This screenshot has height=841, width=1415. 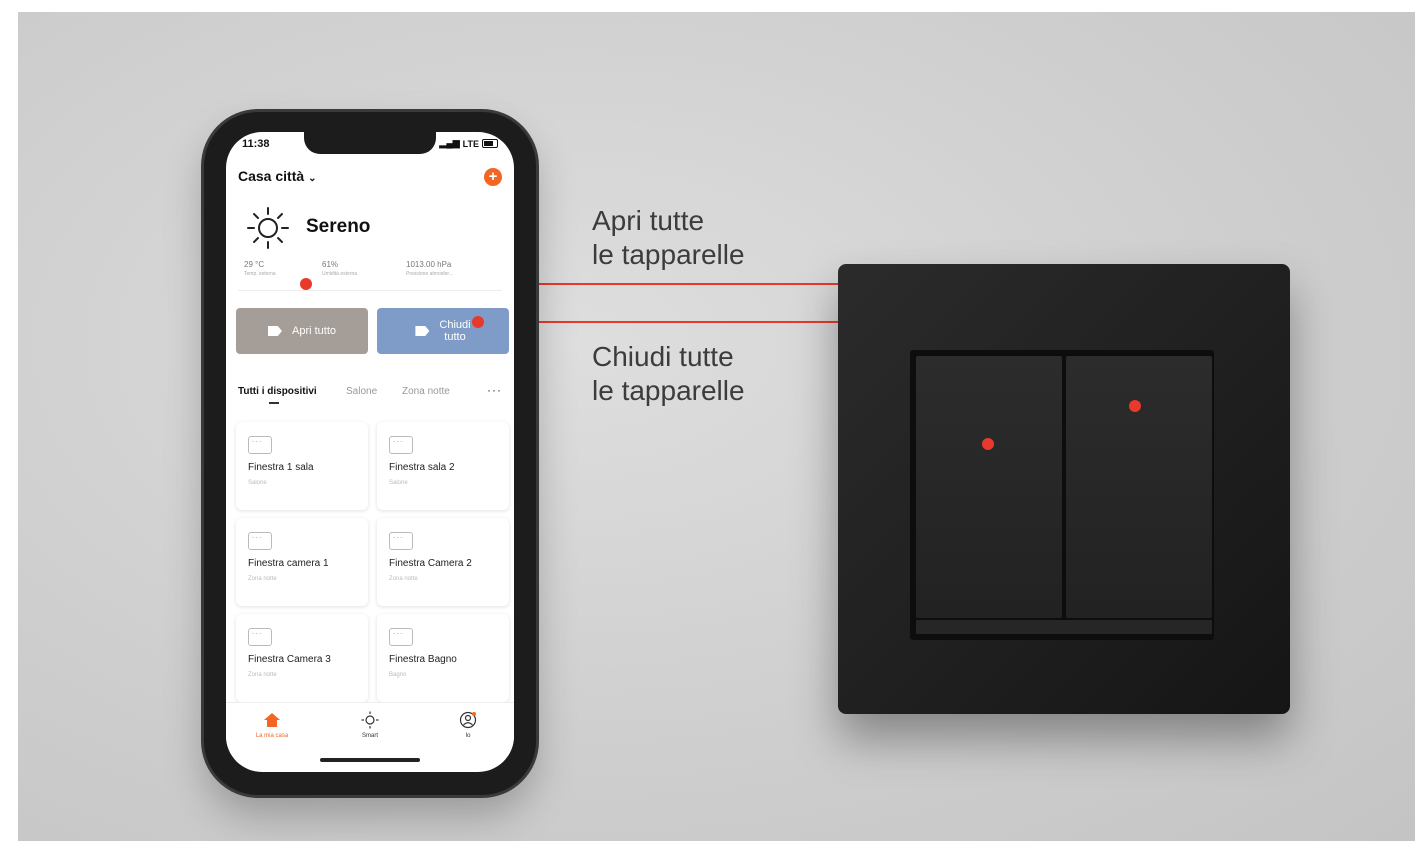 I want to click on device-name: Finestra Camera 2, so click(x=430, y=563).